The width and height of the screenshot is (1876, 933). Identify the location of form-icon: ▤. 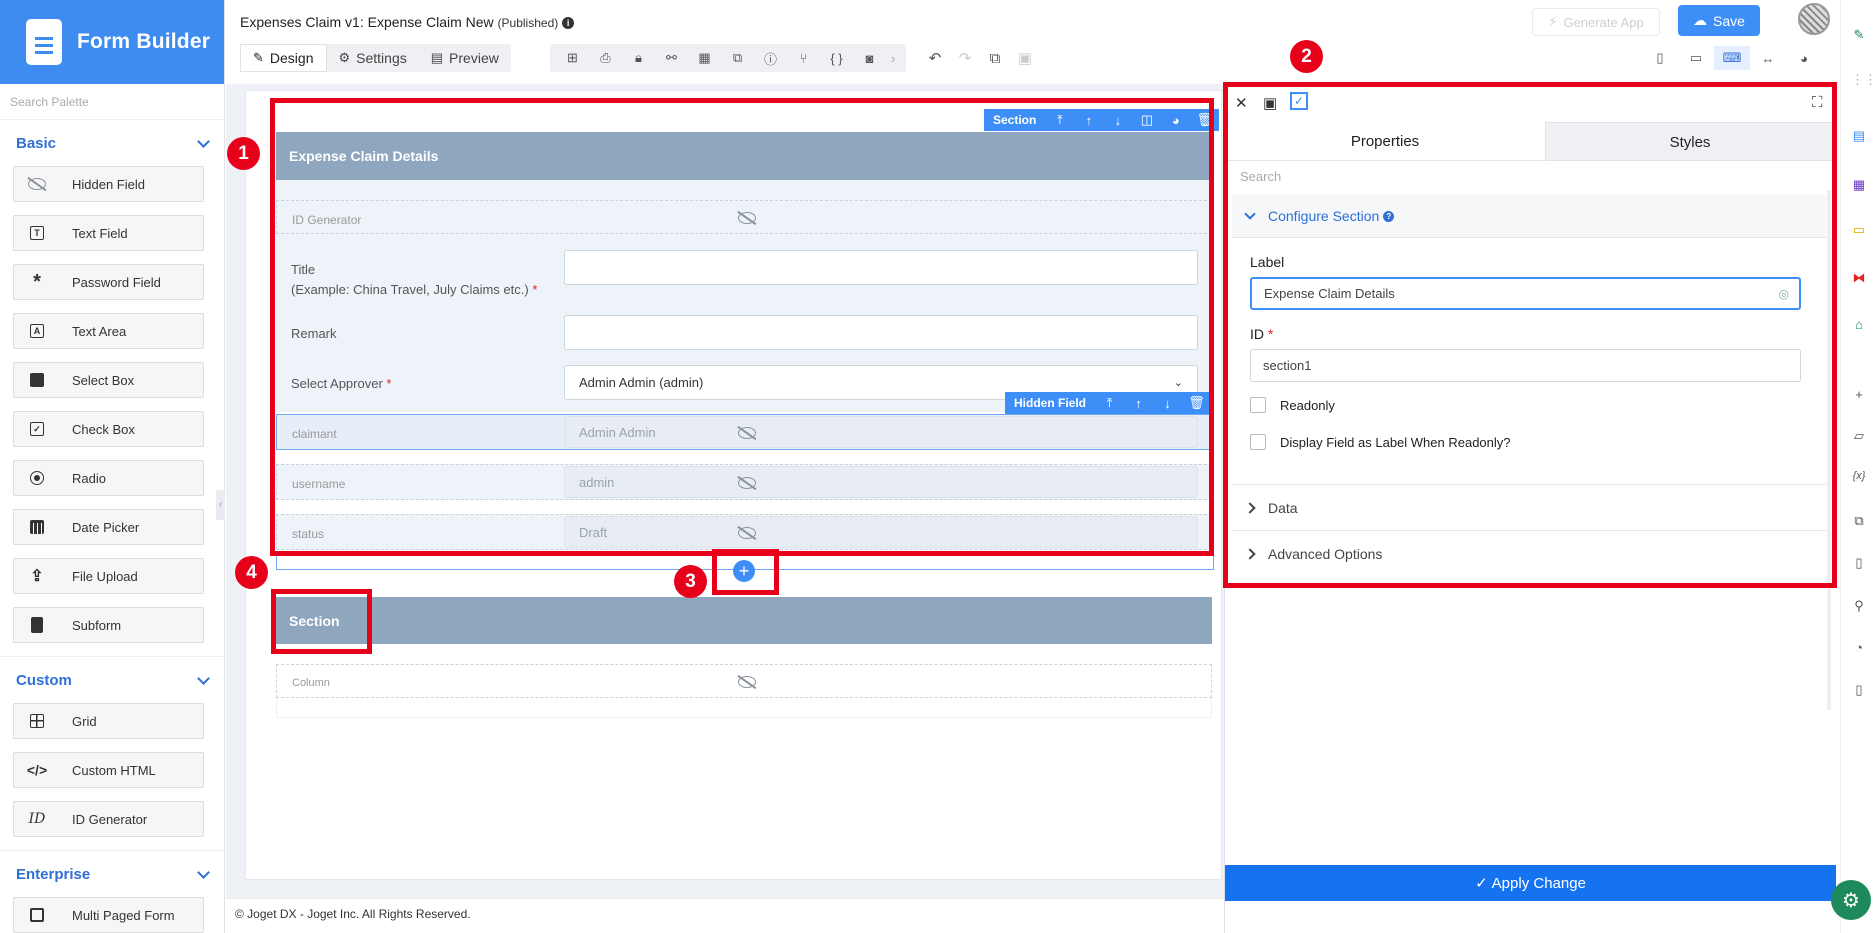
(1859, 136).